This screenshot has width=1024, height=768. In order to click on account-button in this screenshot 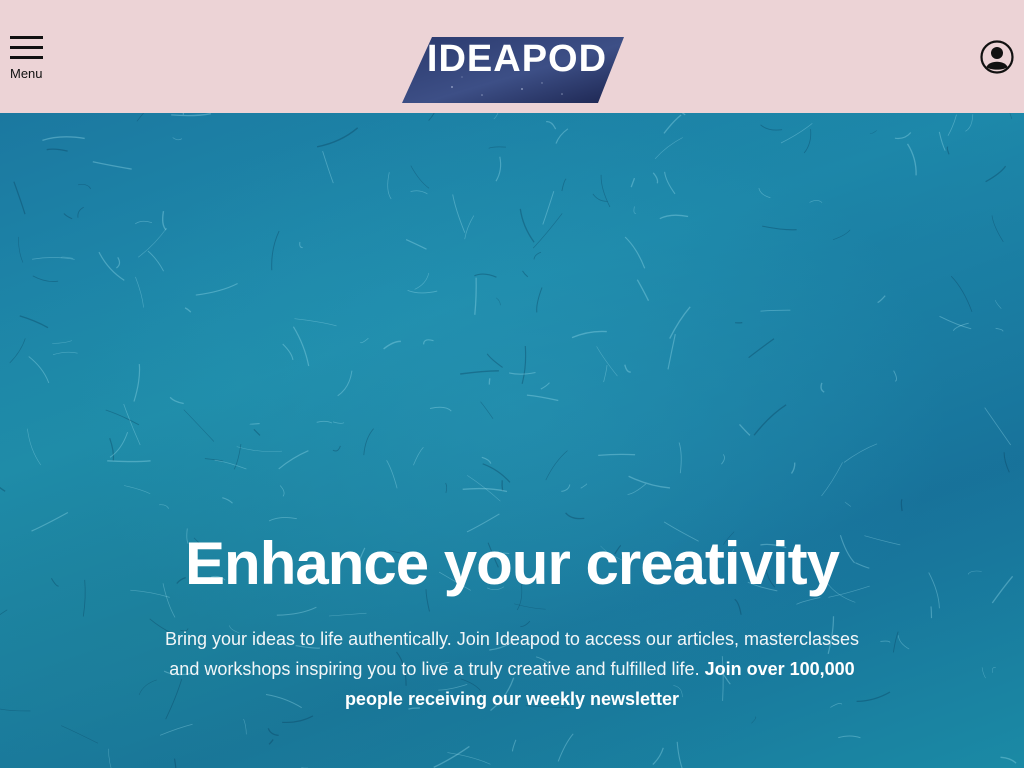, I will do `click(997, 57)`.